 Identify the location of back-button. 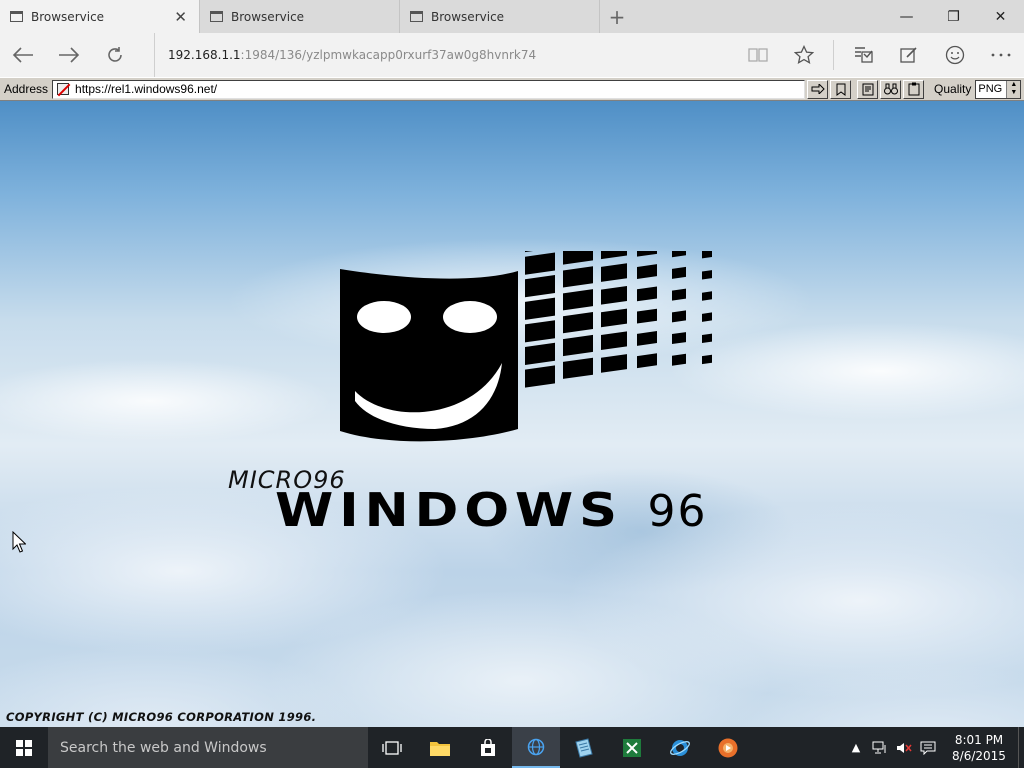
(23, 55).